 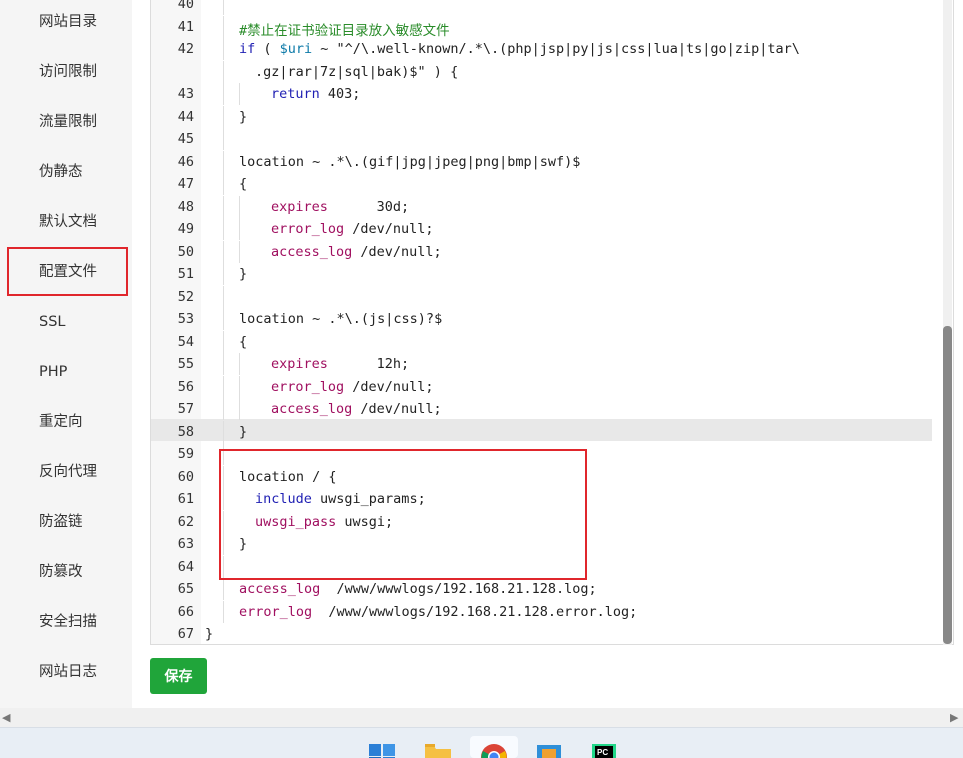 I want to click on code-line: 55 expires 12h;, so click(x=541, y=364).